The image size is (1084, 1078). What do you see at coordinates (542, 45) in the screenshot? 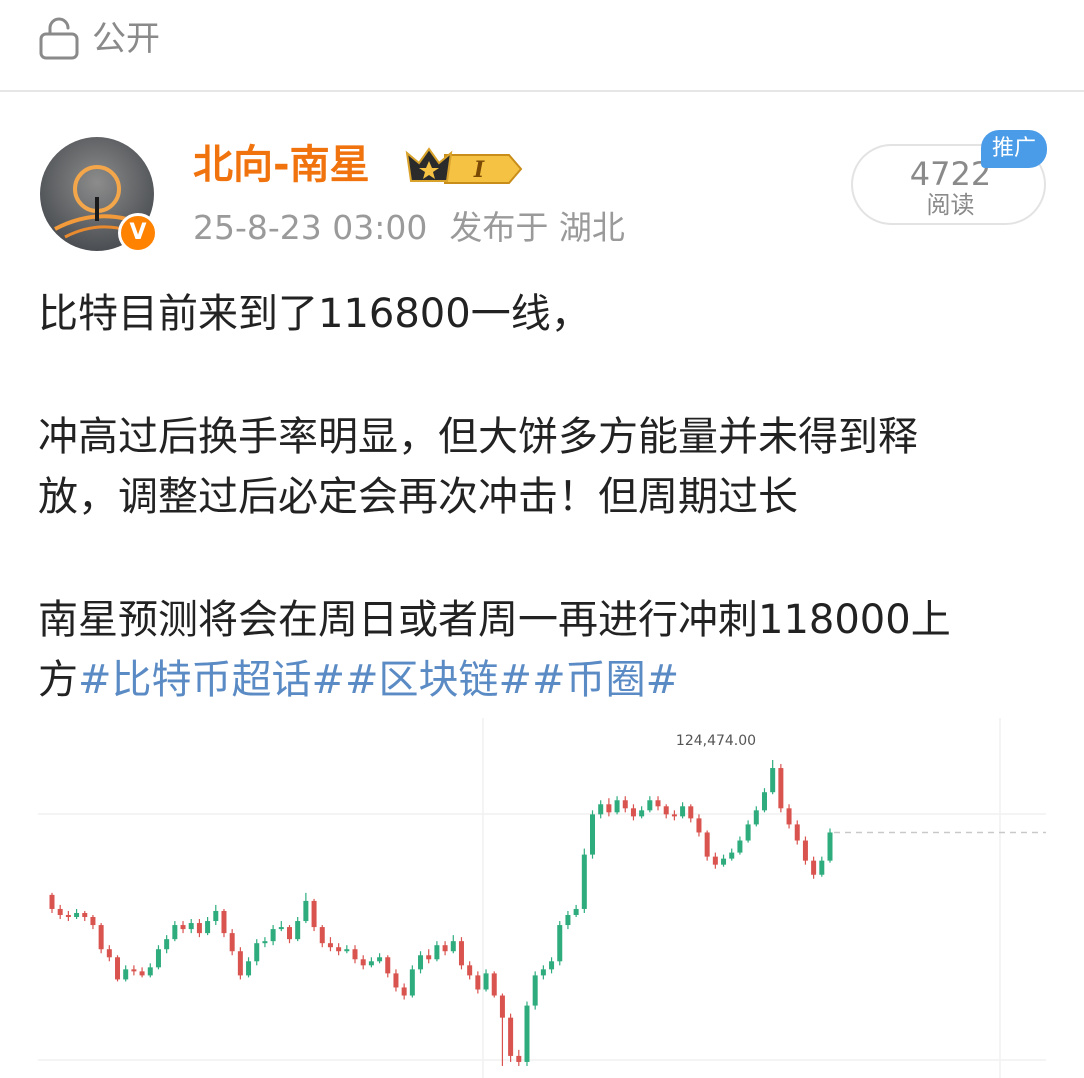
I see `top-bar: 公开` at bounding box center [542, 45].